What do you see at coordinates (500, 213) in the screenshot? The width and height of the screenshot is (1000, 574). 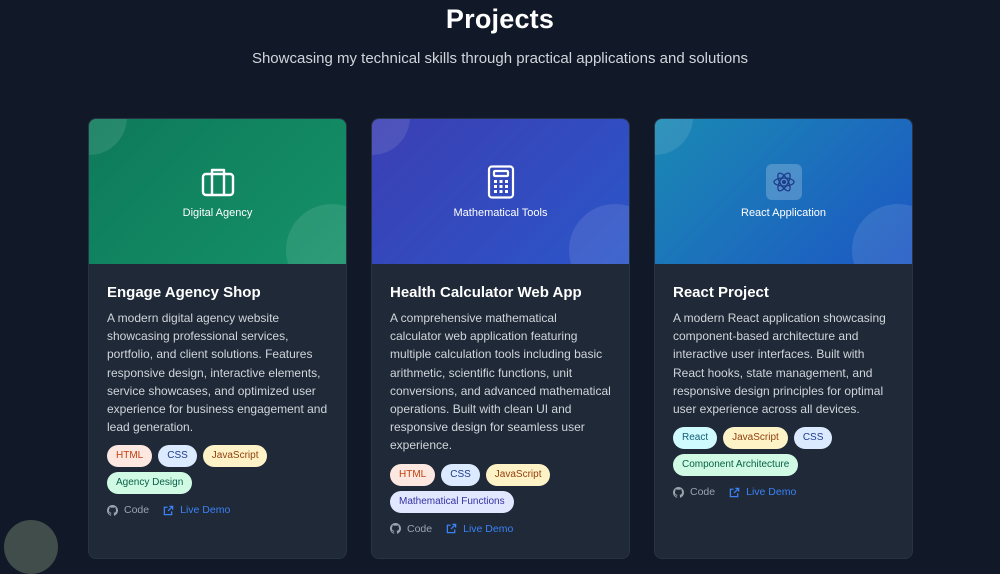 I see `hero-label: Mathematical Tools` at bounding box center [500, 213].